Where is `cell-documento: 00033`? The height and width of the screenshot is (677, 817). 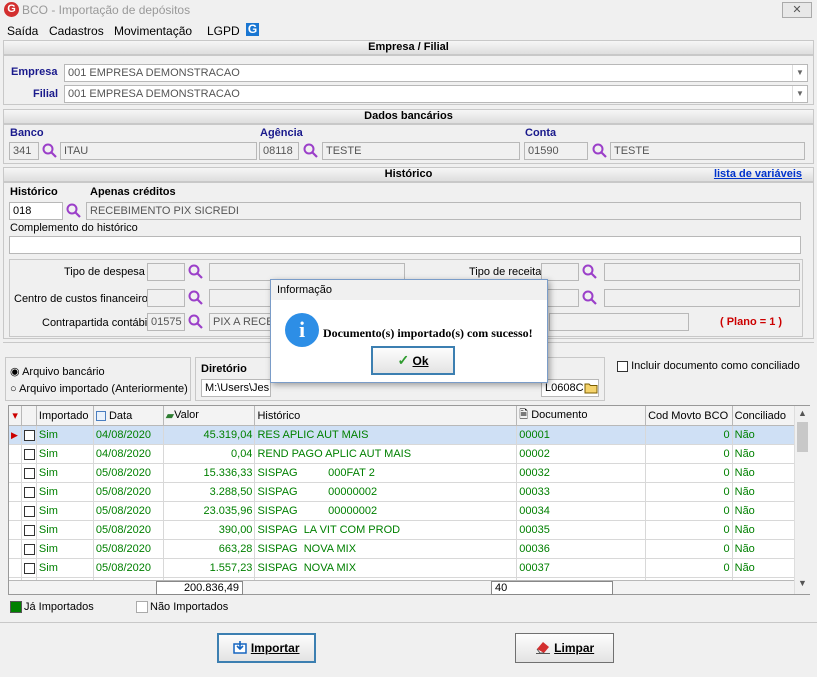 cell-documento: 00033 is located at coordinates (581, 492).